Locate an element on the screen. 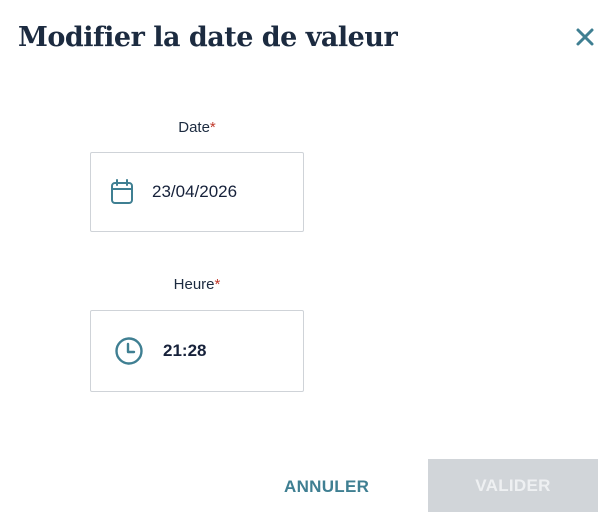  close-button is located at coordinates (585, 37).